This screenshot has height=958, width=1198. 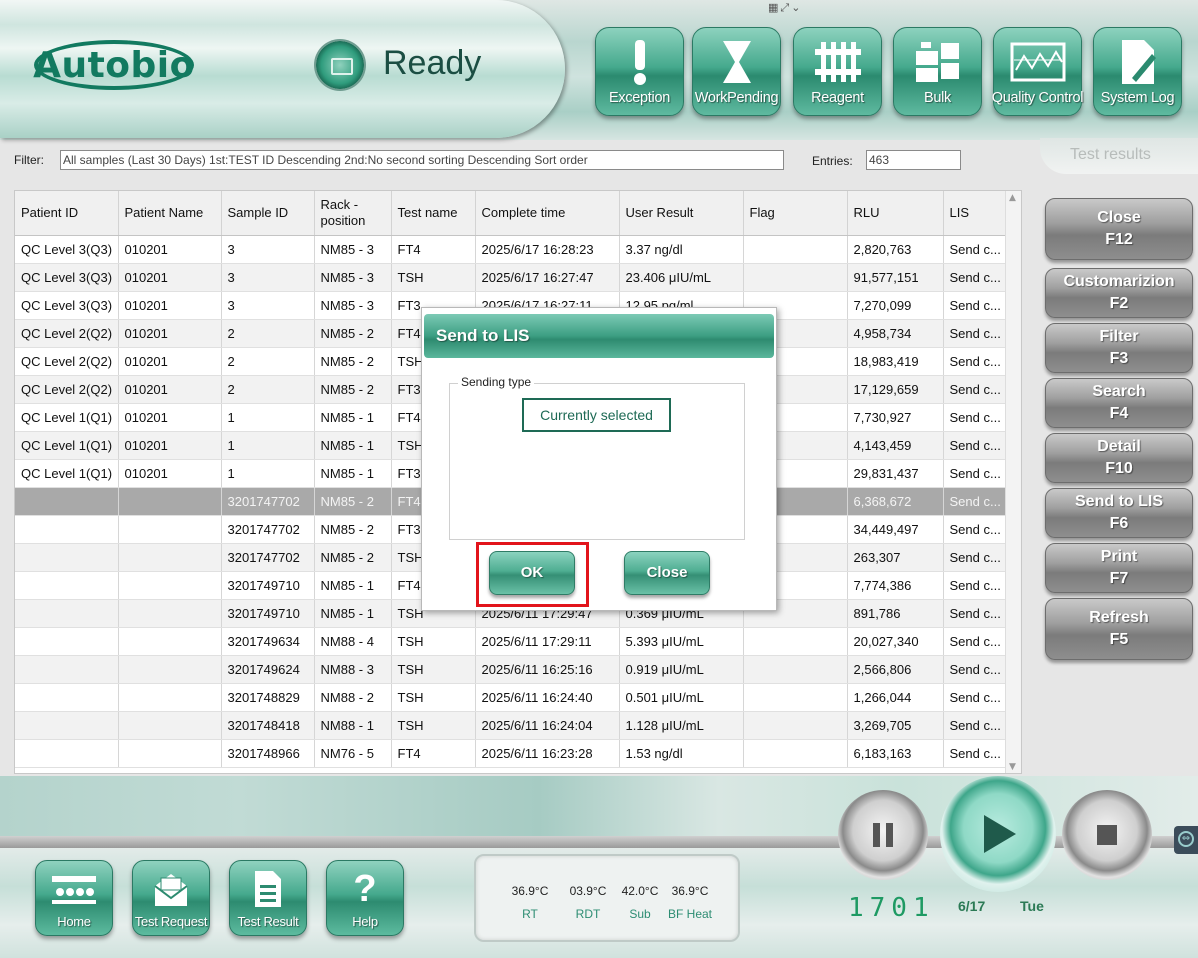 I want to click on side-panel-toggle: ⇔, so click(x=1186, y=840).